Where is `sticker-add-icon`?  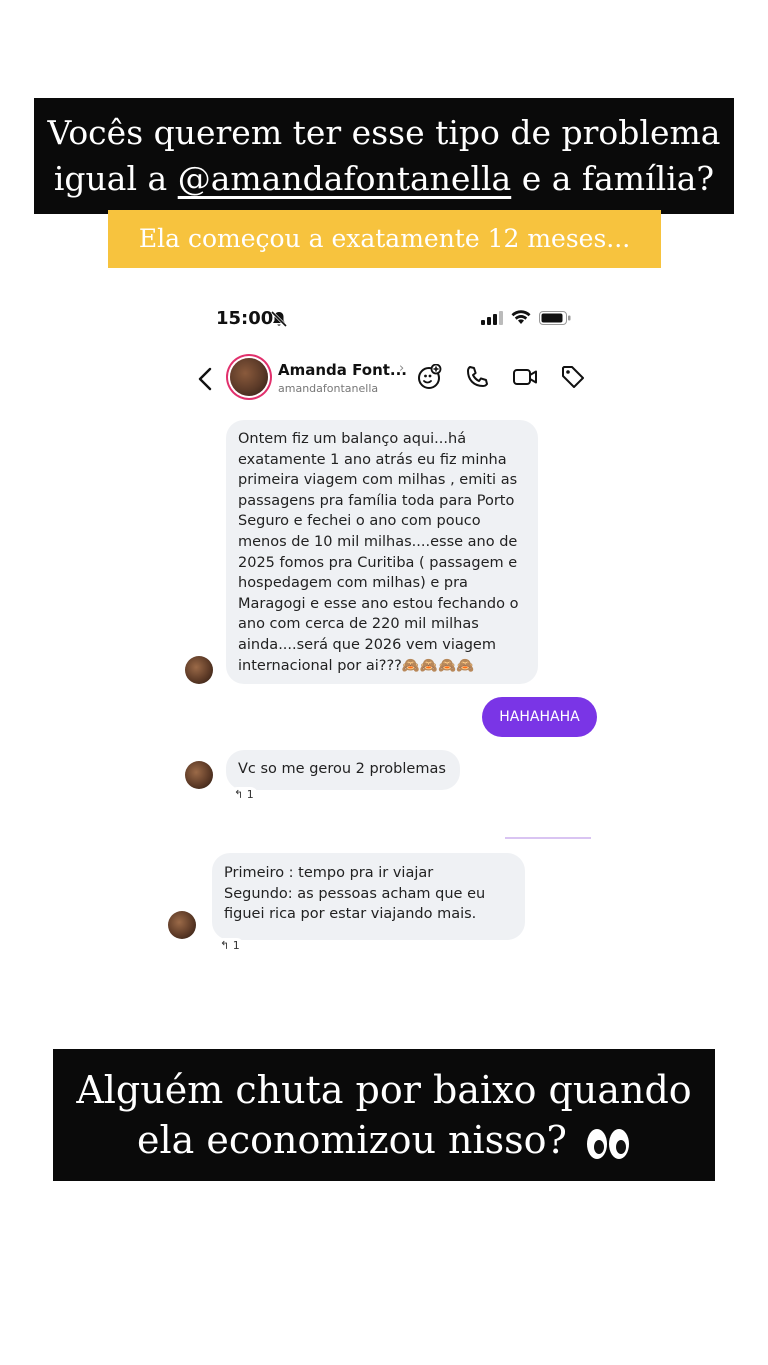 sticker-add-icon is located at coordinates (429, 377).